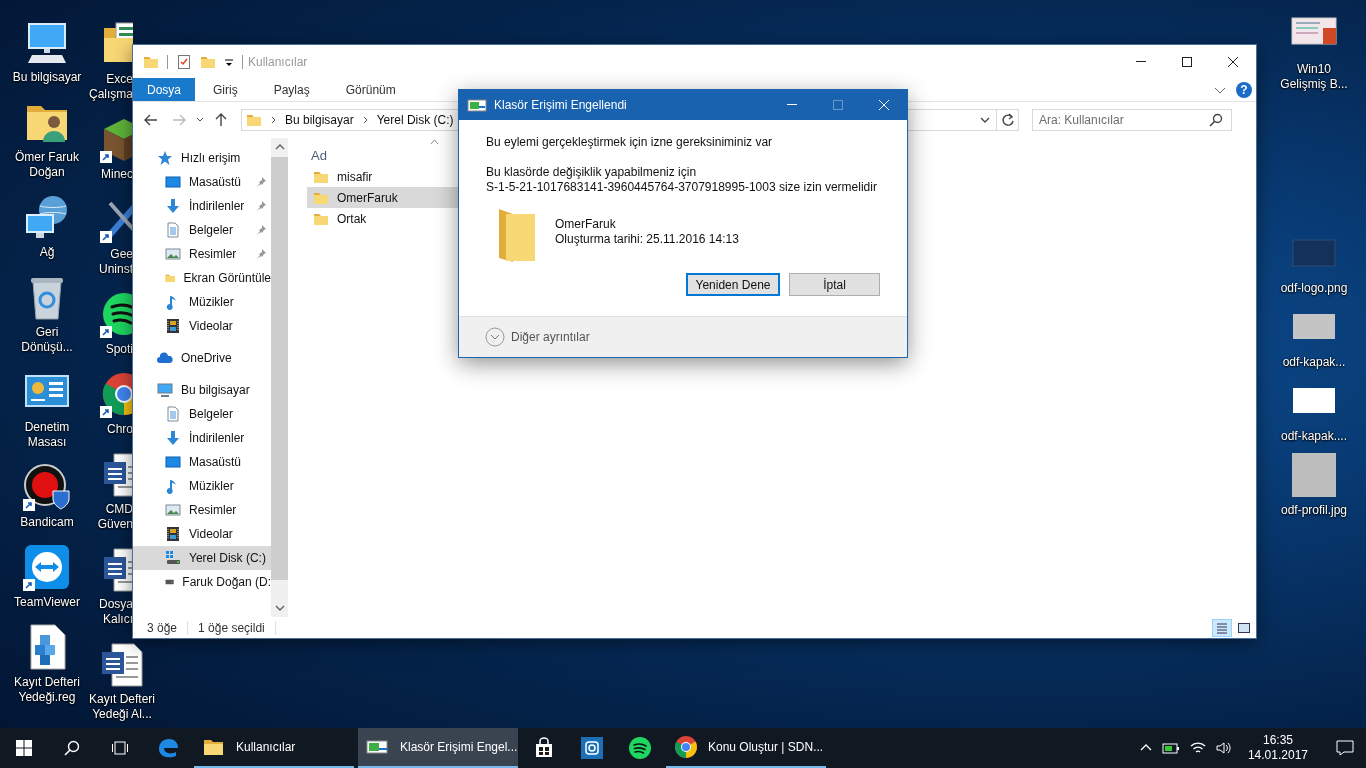 This screenshot has width=1366, height=768. What do you see at coordinates (47, 435) in the screenshot?
I see `desktop-icon-label: Denetim Masası` at bounding box center [47, 435].